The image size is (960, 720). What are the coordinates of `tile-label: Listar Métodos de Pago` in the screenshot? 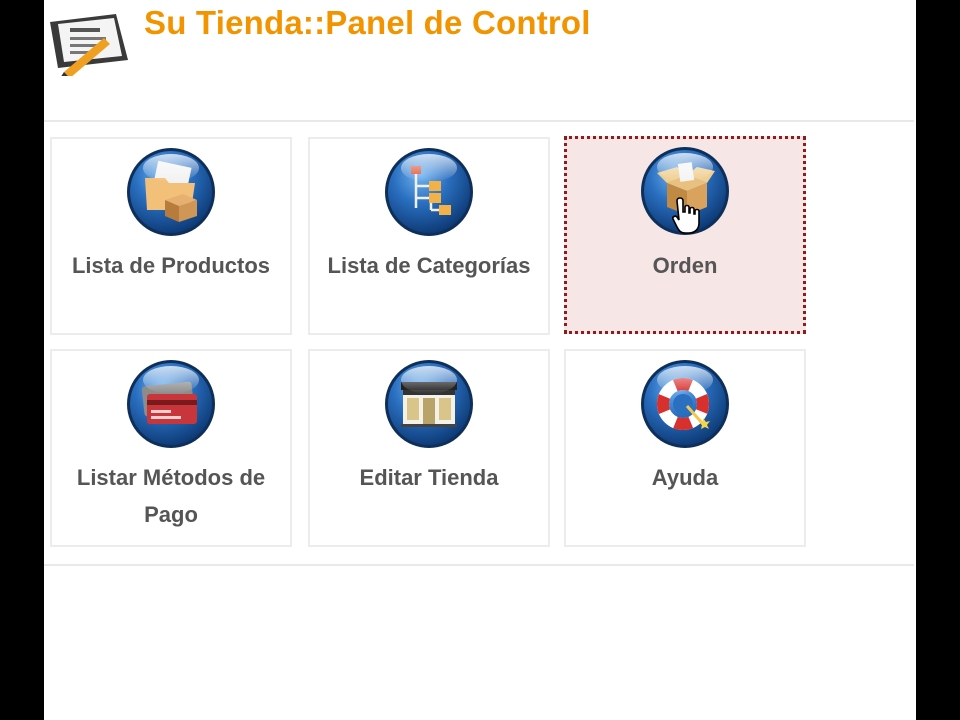 It's located at (171, 496).